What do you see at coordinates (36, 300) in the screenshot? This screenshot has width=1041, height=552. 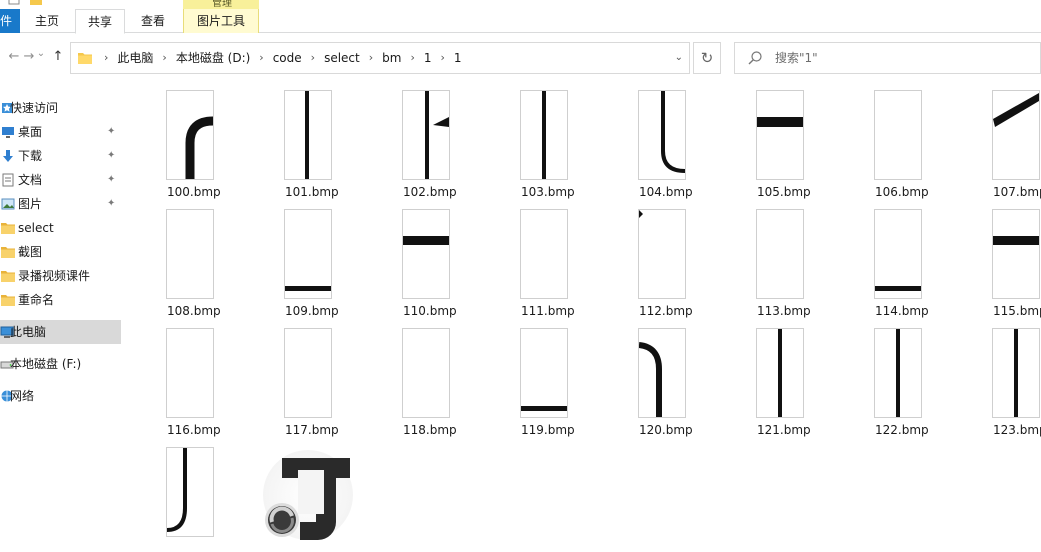 I see `sidebar-item-label: 重命名` at bounding box center [36, 300].